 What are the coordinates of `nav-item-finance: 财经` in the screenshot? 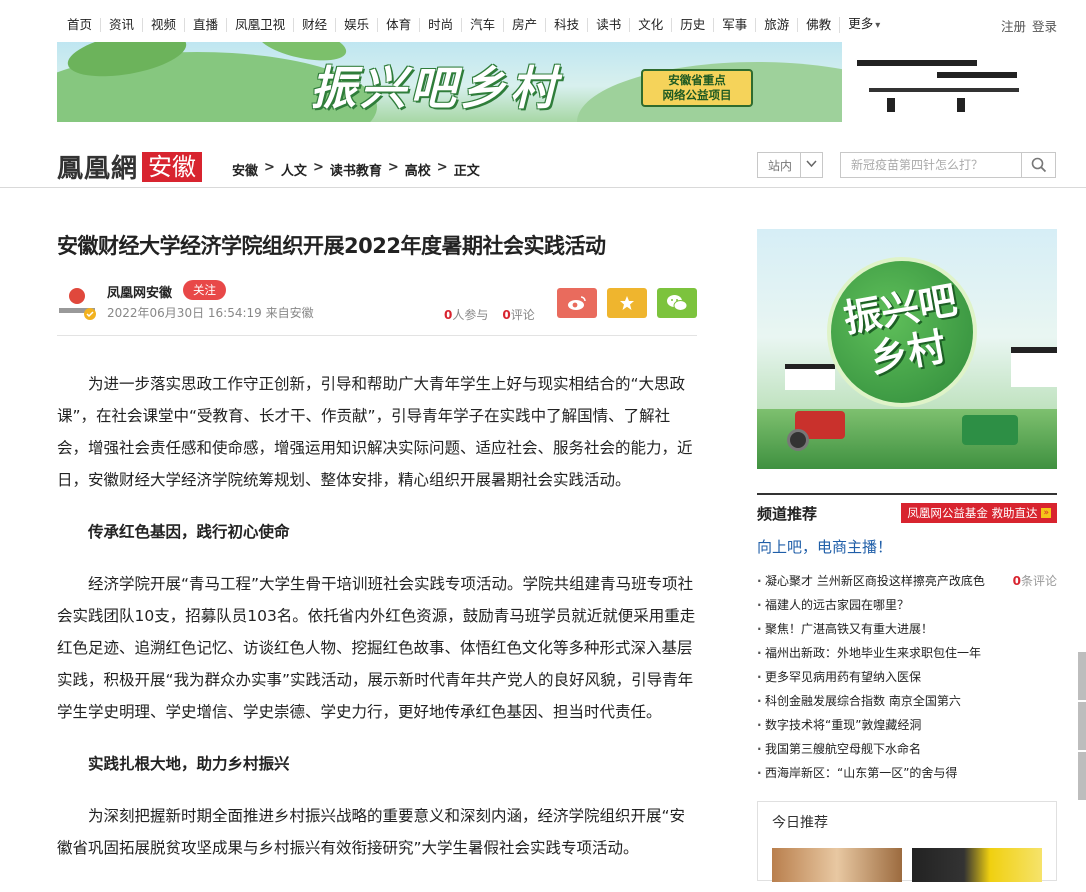 It's located at (314, 25).